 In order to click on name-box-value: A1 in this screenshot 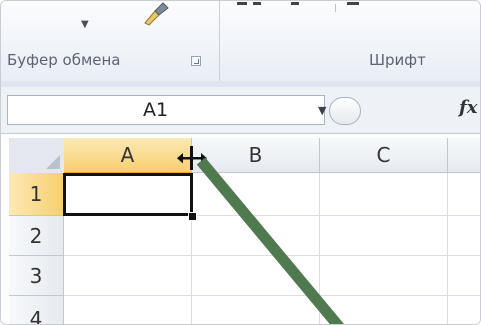, I will do `click(156, 110)`.